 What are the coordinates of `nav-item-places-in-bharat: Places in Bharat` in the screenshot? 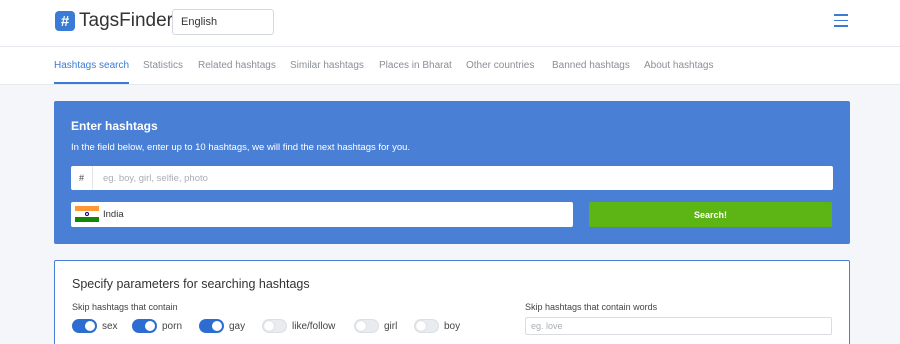 It's located at (415, 65).